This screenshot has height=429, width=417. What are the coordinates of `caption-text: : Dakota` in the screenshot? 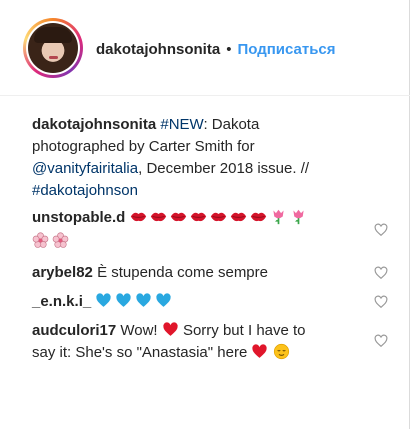 It's located at (231, 124).